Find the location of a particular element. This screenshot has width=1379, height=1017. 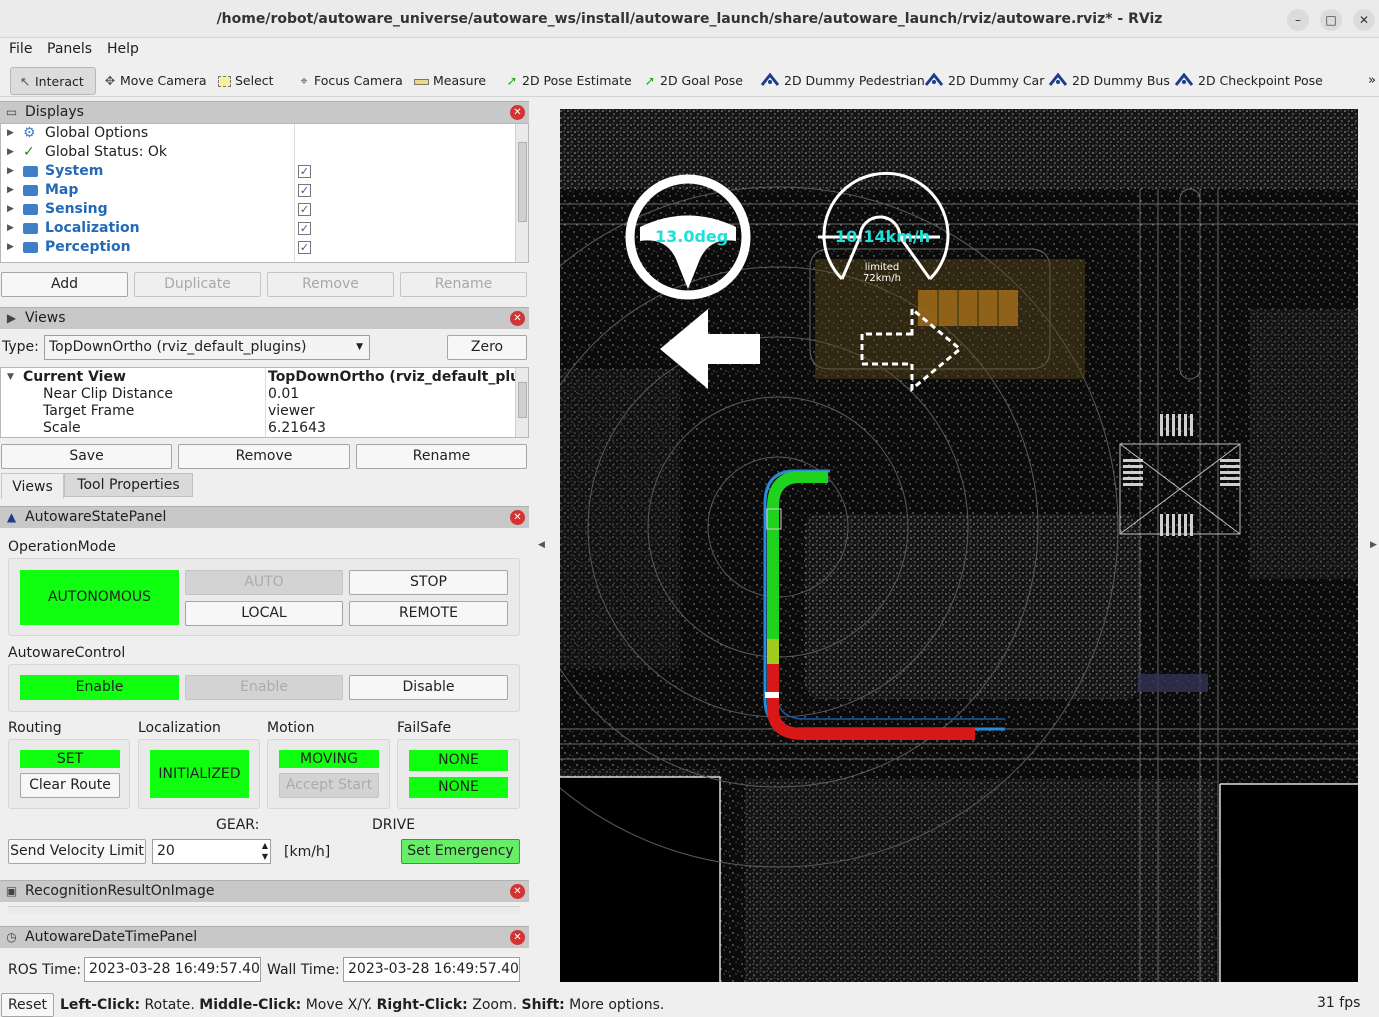

tool-measure: Measure is located at coordinates (450, 81).